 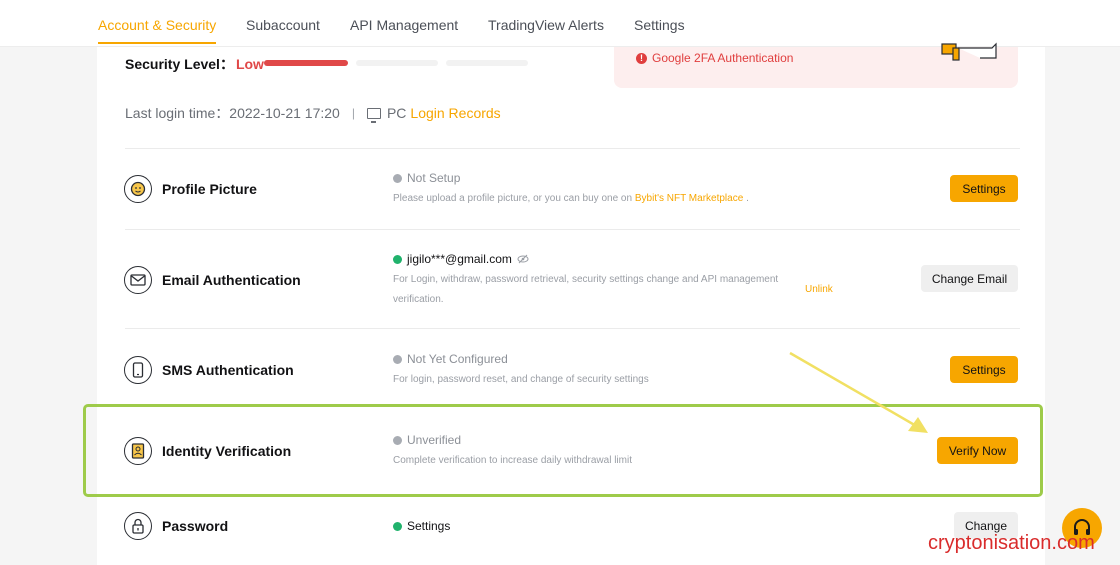 I want to click on email-status: jigilo***@gmail.com, so click(x=461, y=259).